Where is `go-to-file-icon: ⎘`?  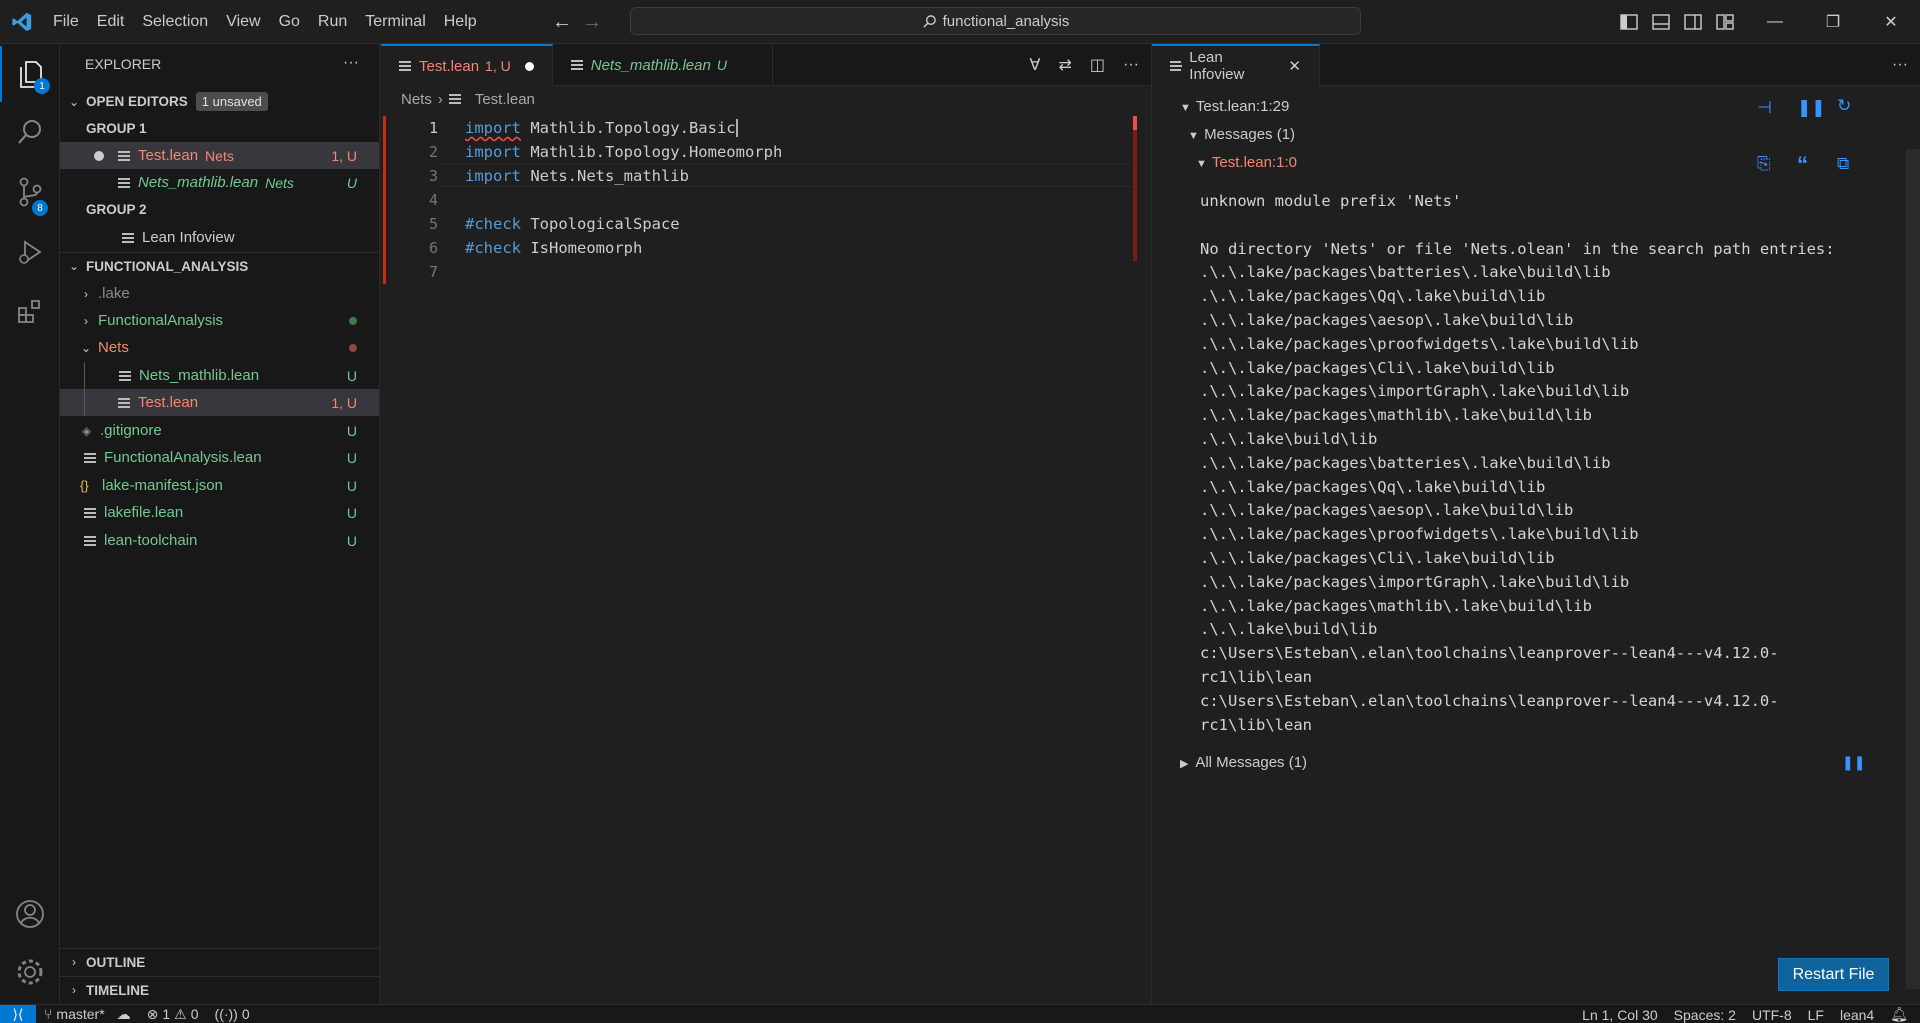 go-to-file-icon: ⎘ is located at coordinates (1764, 164).